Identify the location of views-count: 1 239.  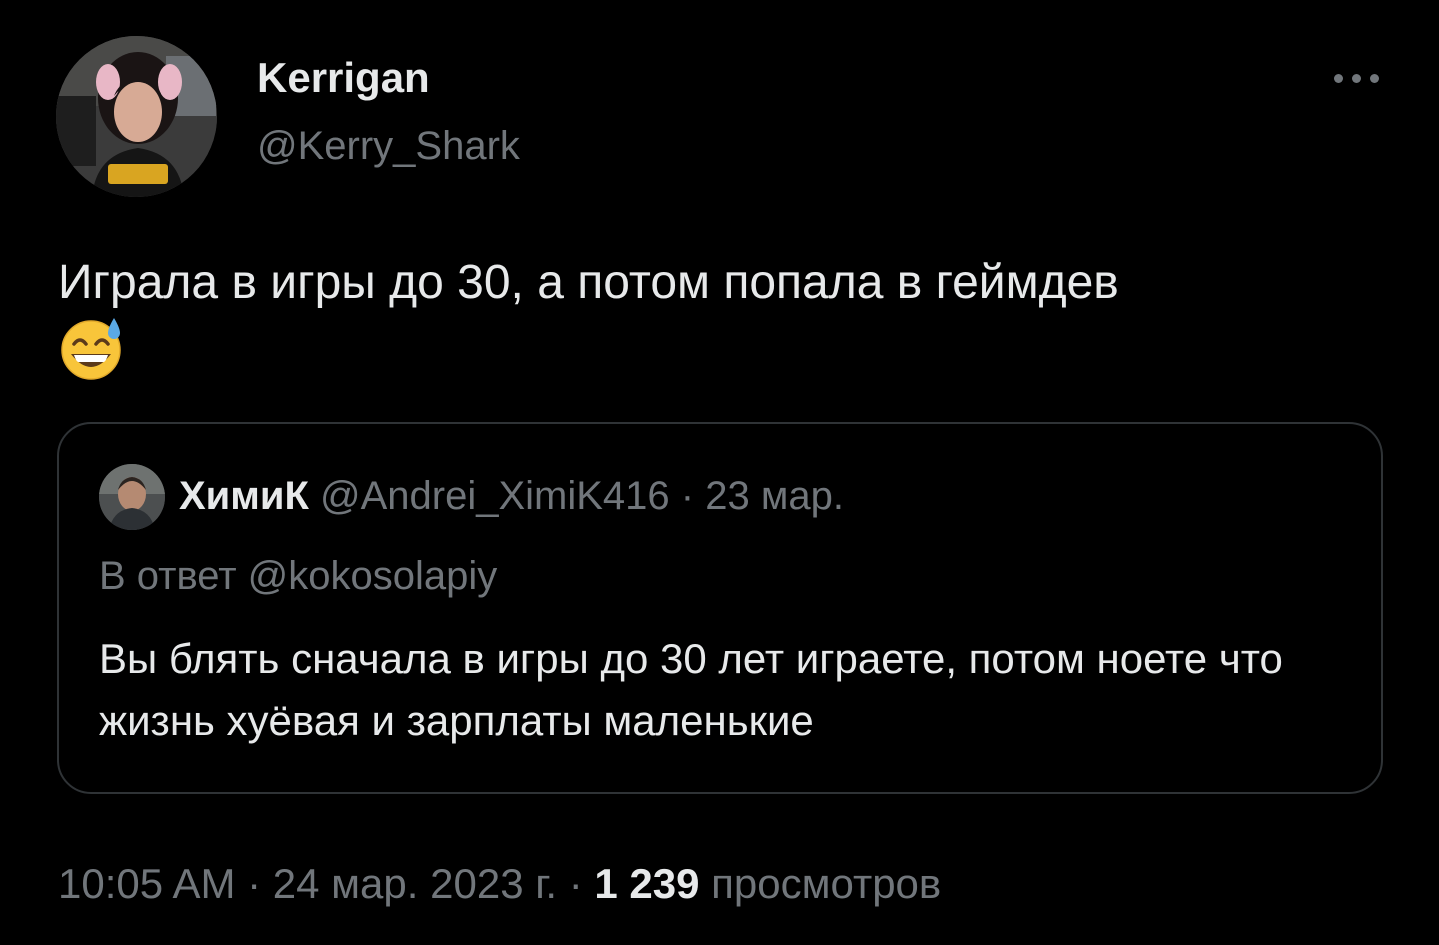
(646, 883).